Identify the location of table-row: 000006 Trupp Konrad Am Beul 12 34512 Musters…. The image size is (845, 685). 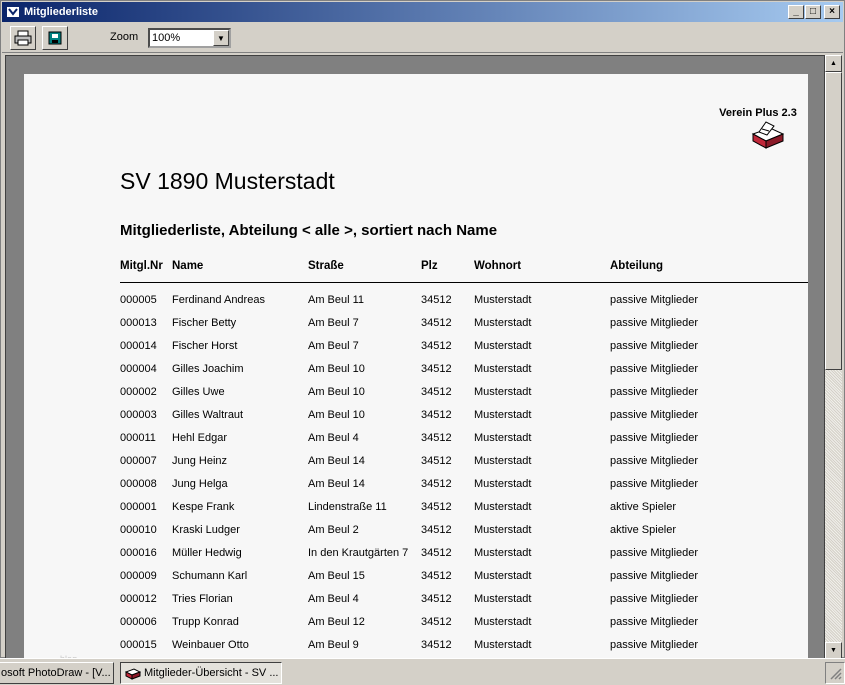
(464, 627).